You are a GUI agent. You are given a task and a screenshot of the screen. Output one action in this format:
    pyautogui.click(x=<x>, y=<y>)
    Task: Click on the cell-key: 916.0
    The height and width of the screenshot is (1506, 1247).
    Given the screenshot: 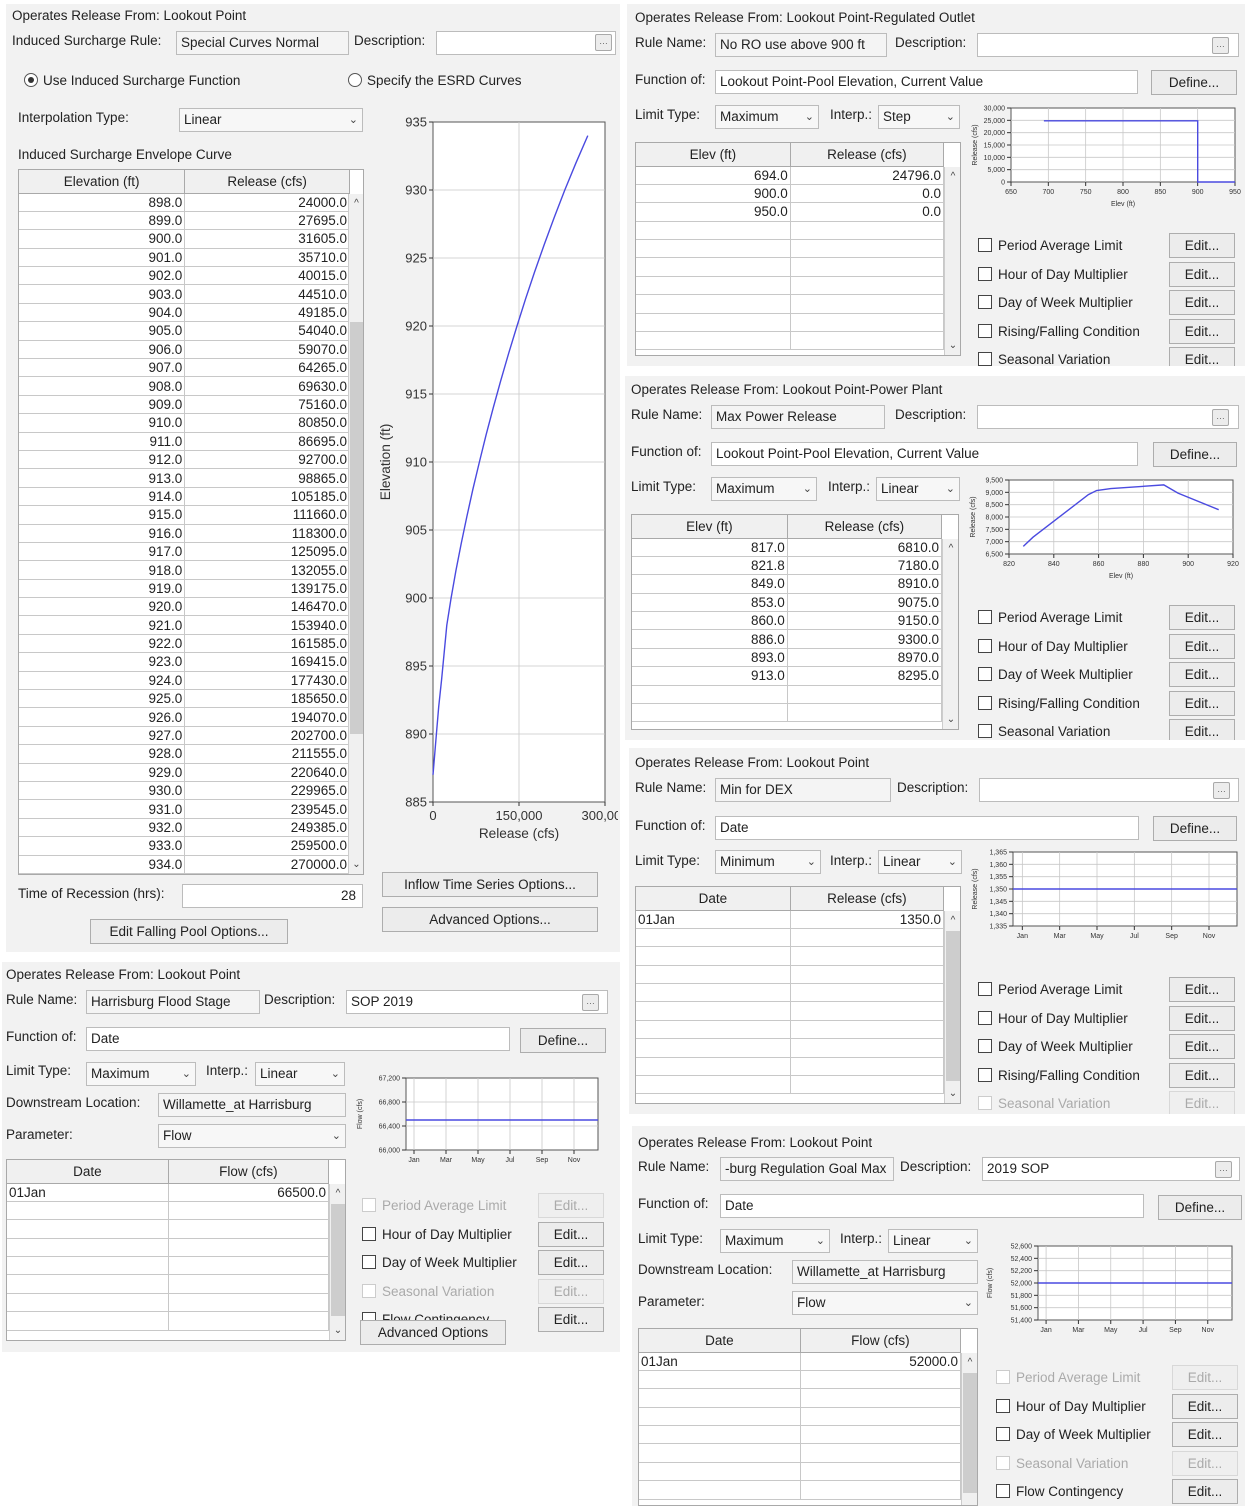 What is the action you would take?
    pyautogui.click(x=102, y=533)
    